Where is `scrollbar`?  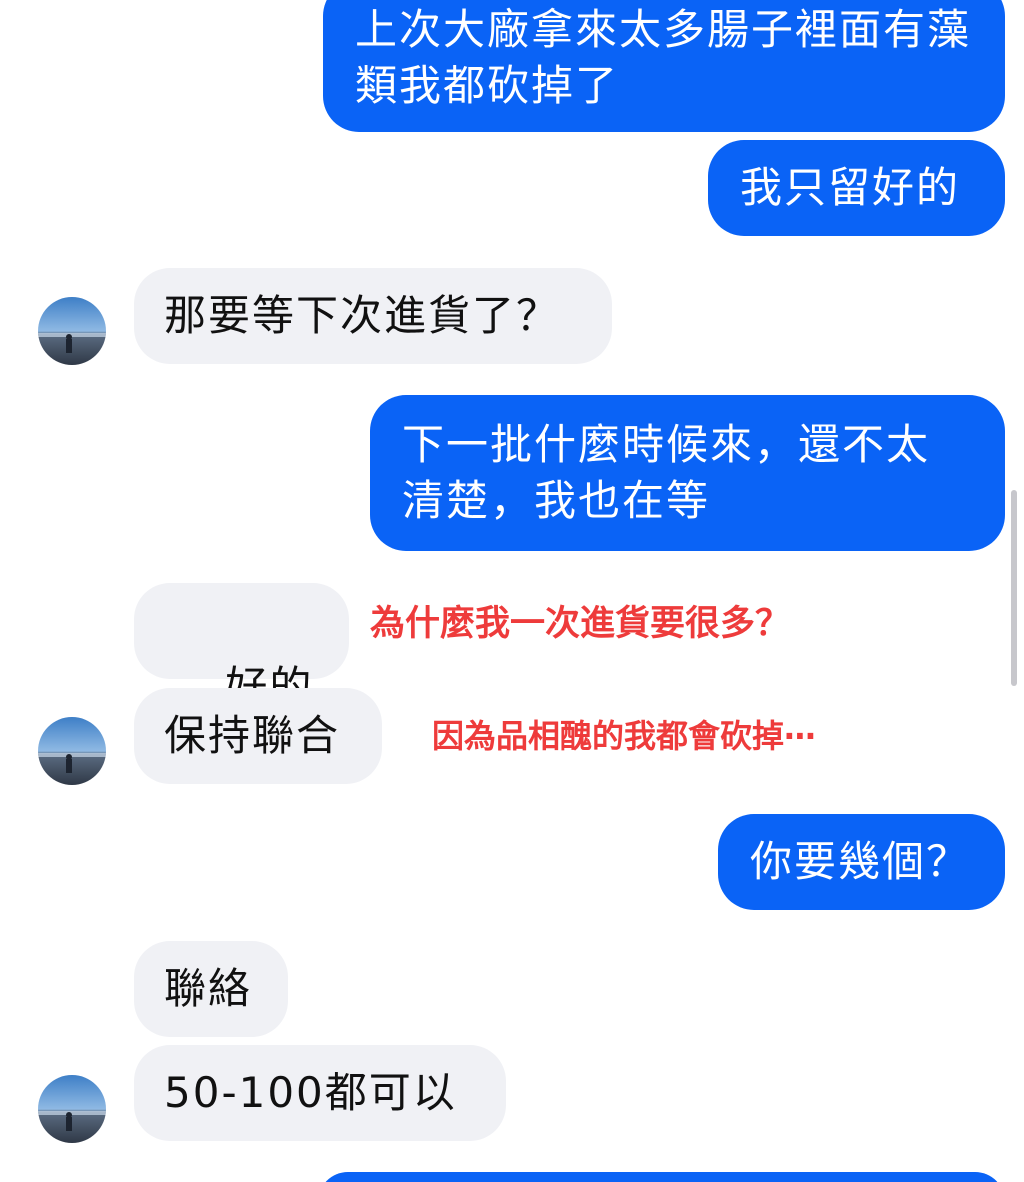
scrollbar is located at coordinates (1014, 588).